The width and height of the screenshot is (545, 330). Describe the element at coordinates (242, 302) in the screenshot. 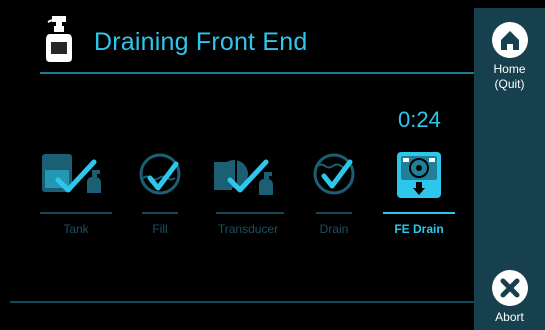

I see `footer-divider` at that location.